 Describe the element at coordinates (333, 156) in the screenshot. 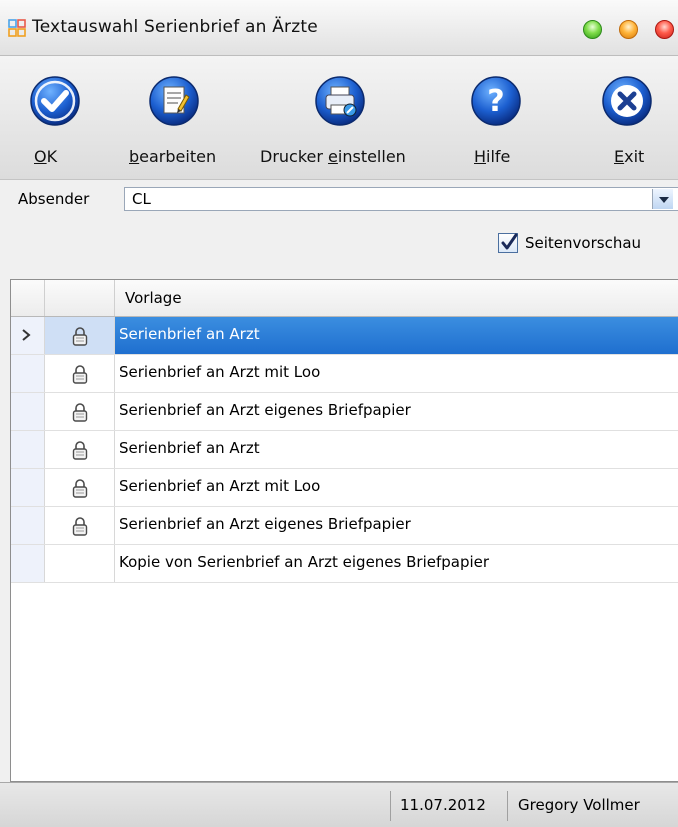

I see `printer-settings-label: Drucker einstellen` at that location.